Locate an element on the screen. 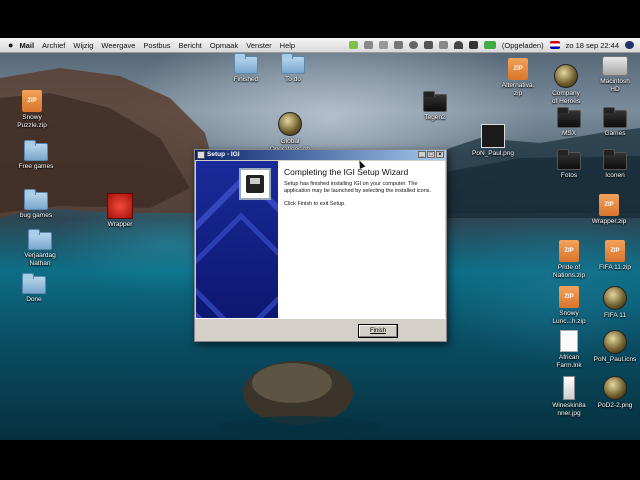 The height and width of the screenshot is (480, 640). desktop-icon-iconen: Iconen is located at coordinates (611, 164).